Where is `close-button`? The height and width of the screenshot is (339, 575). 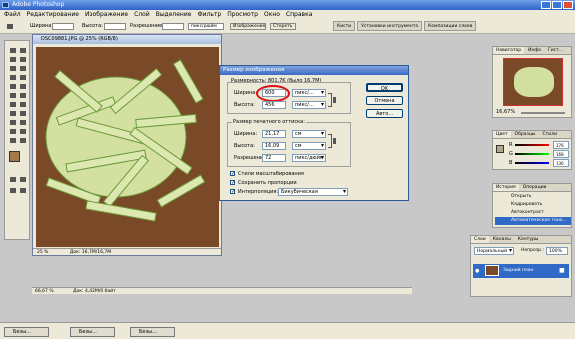 close-button is located at coordinates (568, 5).